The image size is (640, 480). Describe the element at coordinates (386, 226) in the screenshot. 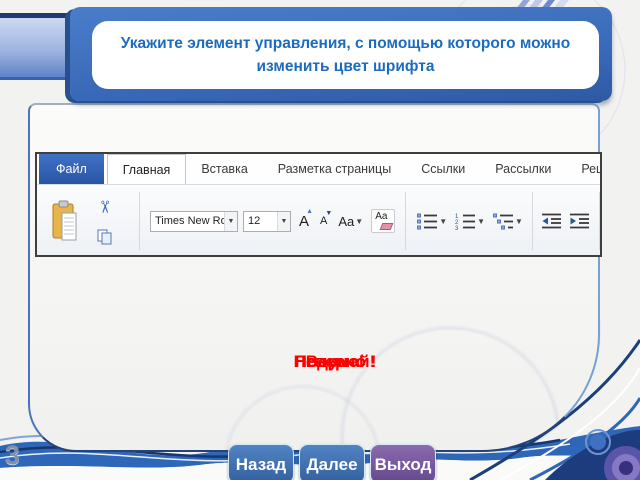

I see `eraser-icon` at that location.